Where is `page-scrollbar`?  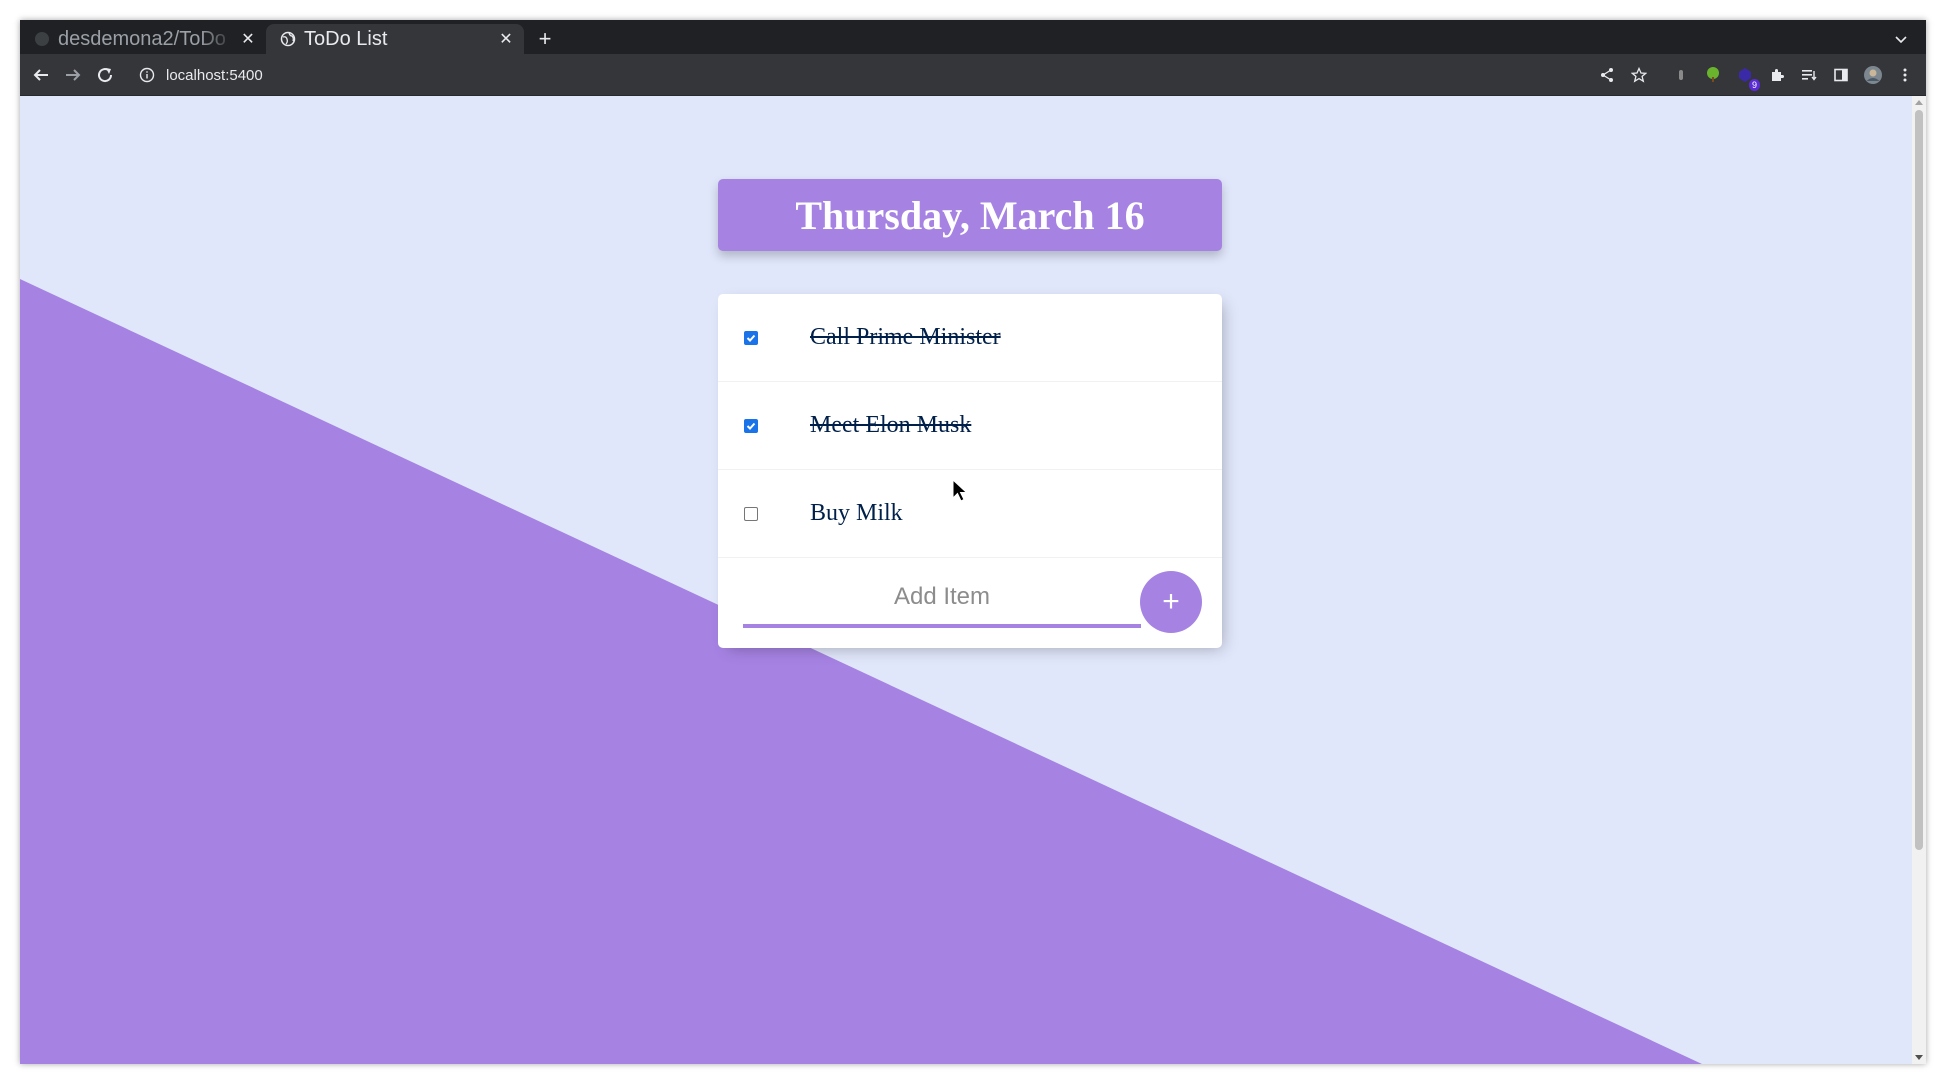 page-scrollbar is located at coordinates (1919, 580).